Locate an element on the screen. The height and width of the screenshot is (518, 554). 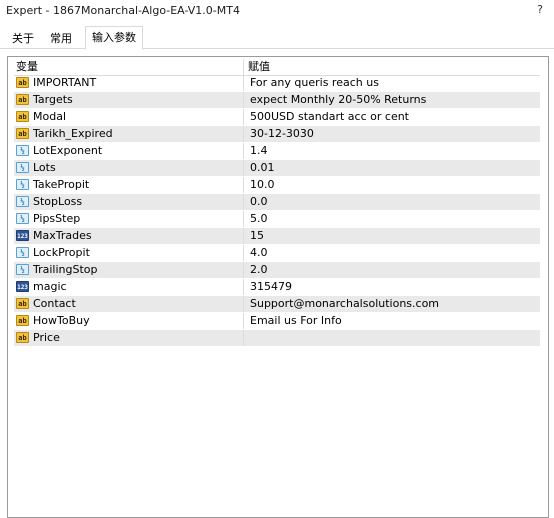
parameter-name-cell: ½ StopLoss is located at coordinates (129, 202).